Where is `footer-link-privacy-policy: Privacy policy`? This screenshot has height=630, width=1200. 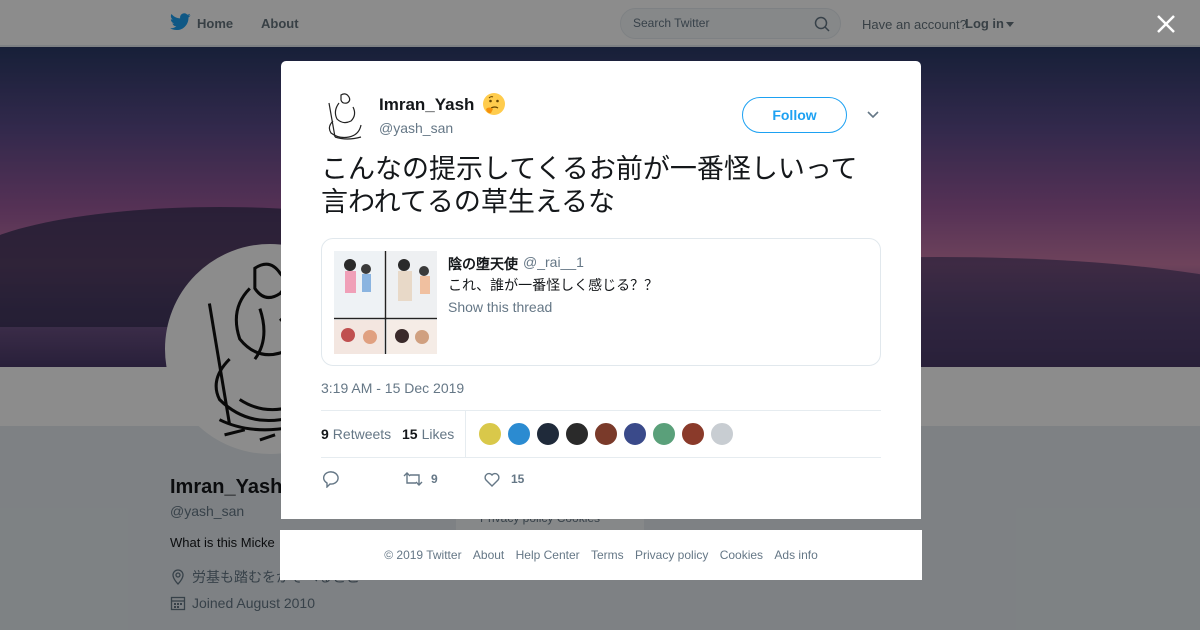
footer-link-privacy-policy: Privacy policy is located at coordinates (671, 555).